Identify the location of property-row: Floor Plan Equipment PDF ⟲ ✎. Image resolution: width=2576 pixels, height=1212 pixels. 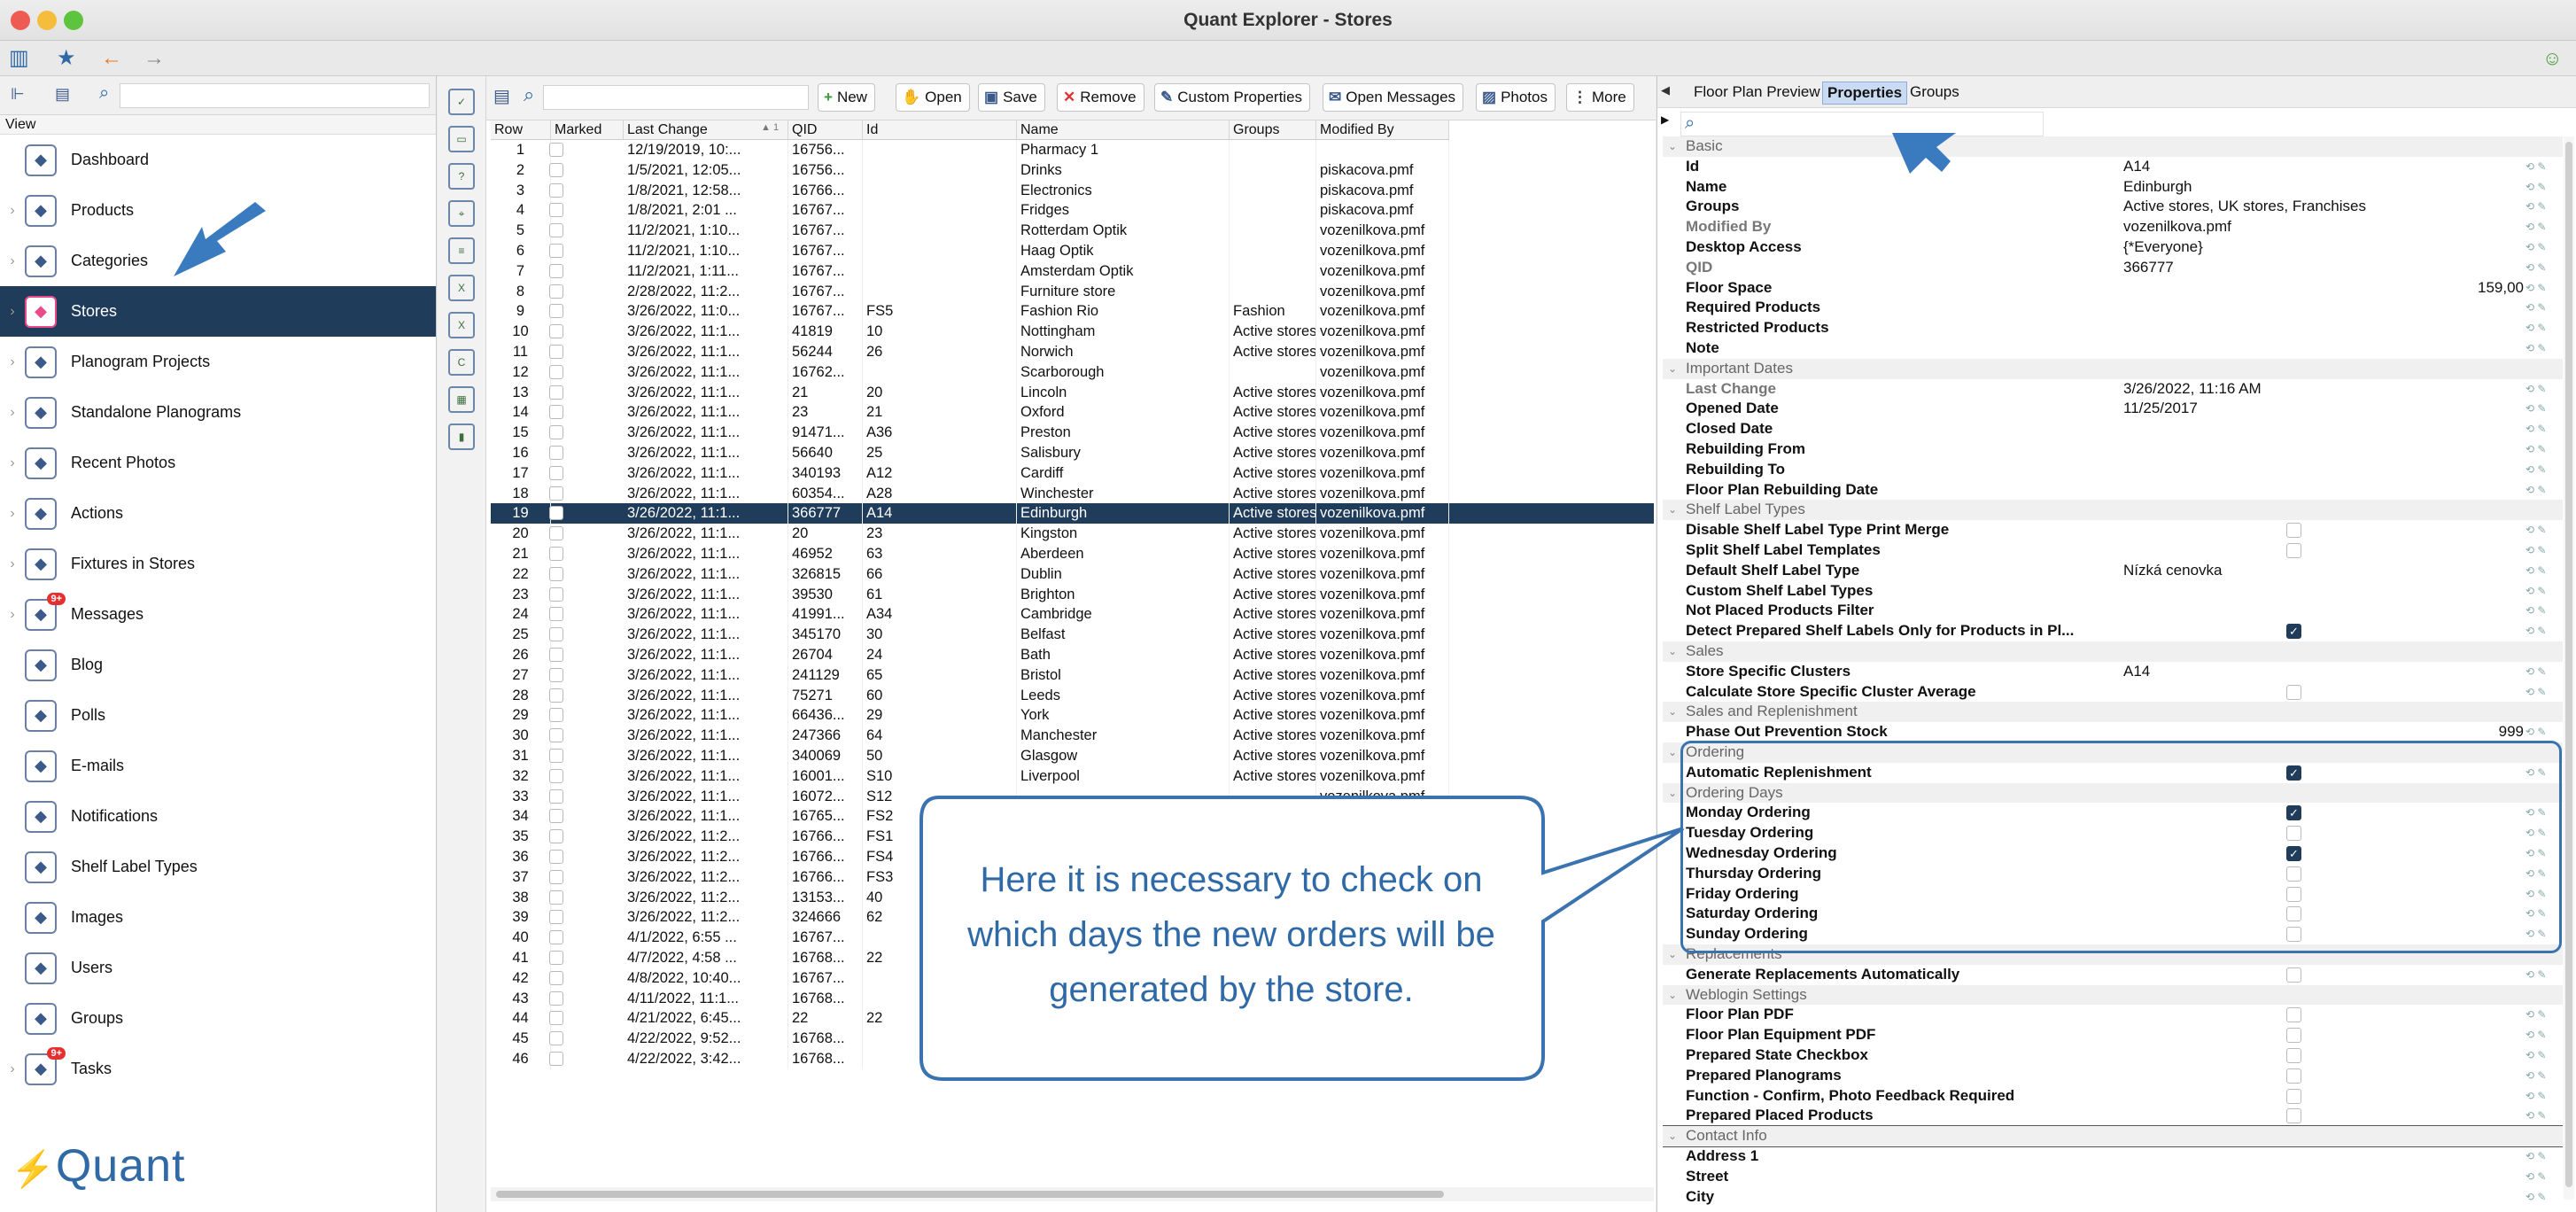
(2113, 1035).